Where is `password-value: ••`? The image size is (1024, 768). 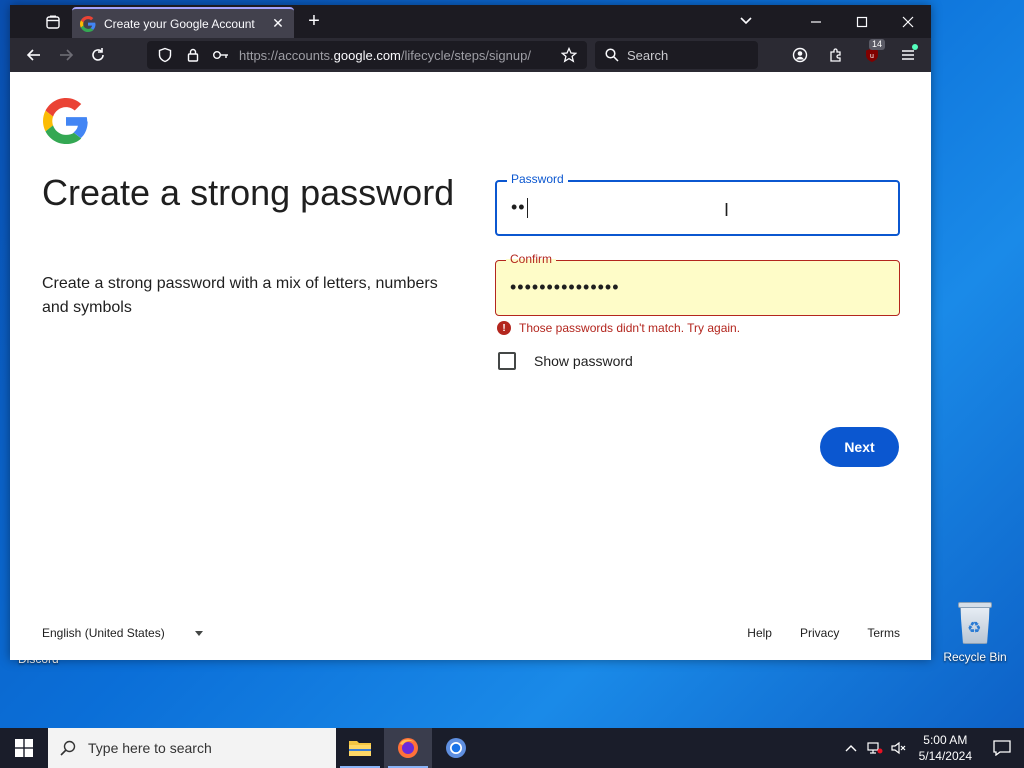
password-value: •• is located at coordinates (519, 208).